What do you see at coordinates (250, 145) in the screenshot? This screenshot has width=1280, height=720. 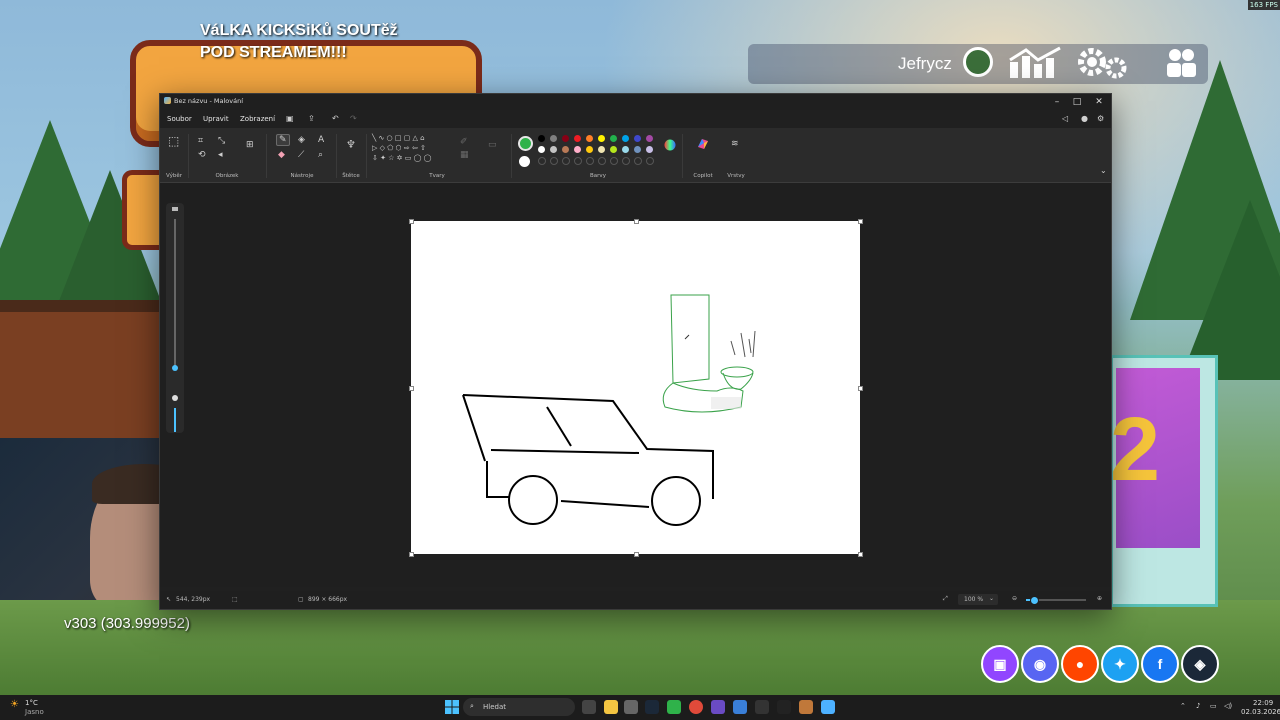 I see `image-options-icon: ⊞` at bounding box center [250, 145].